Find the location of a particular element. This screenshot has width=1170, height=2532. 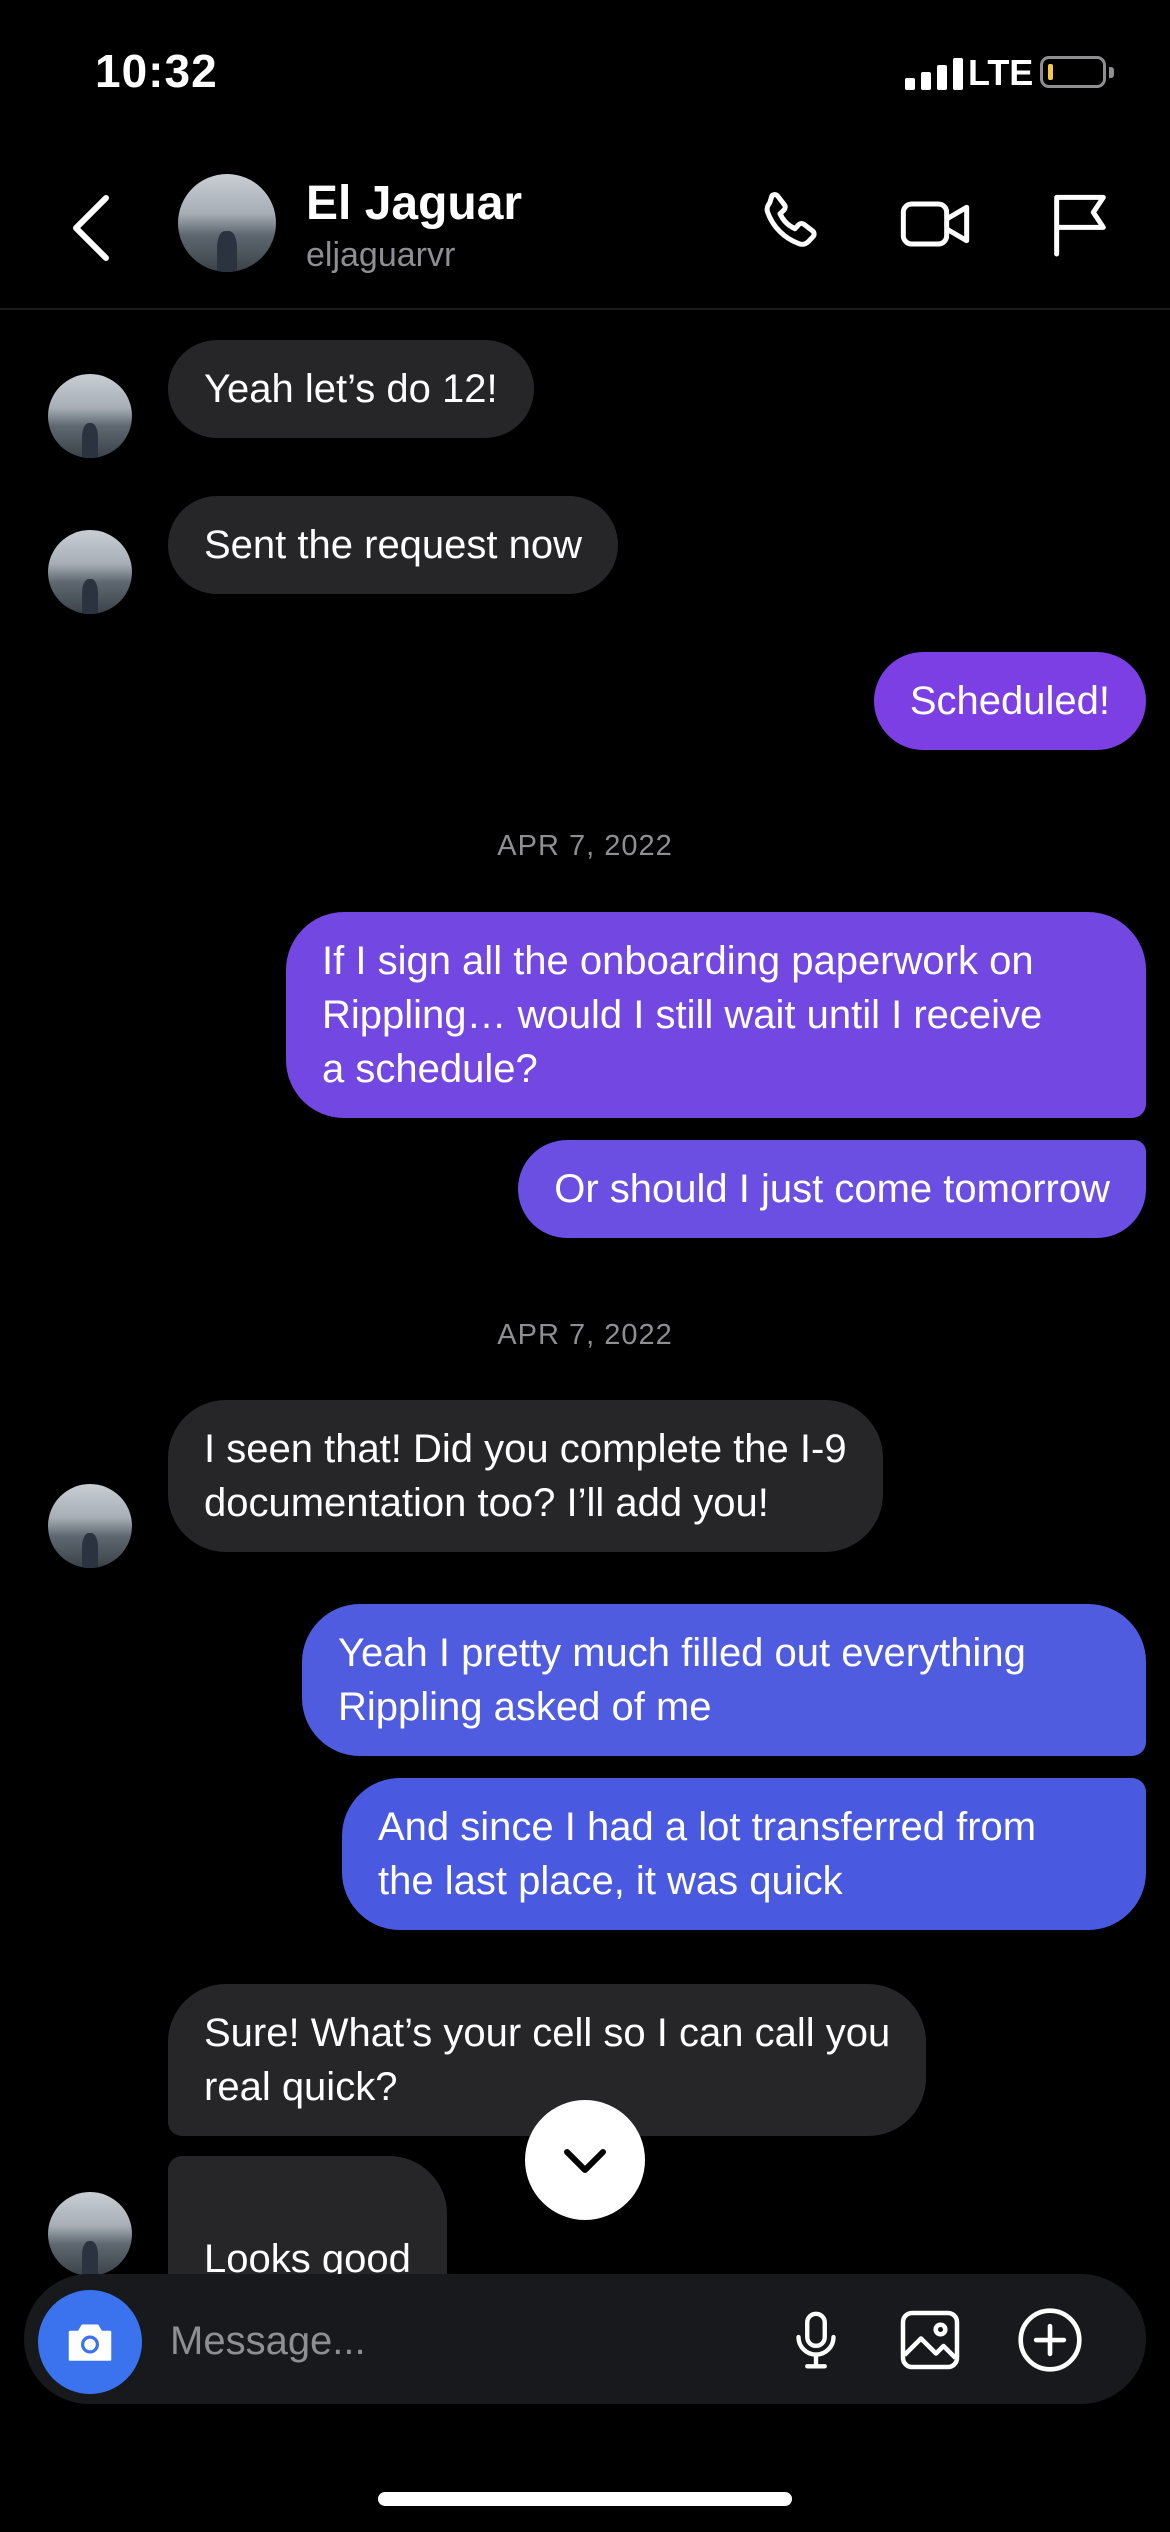

scroll-to-bottom-button is located at coordinates (585, 2160).